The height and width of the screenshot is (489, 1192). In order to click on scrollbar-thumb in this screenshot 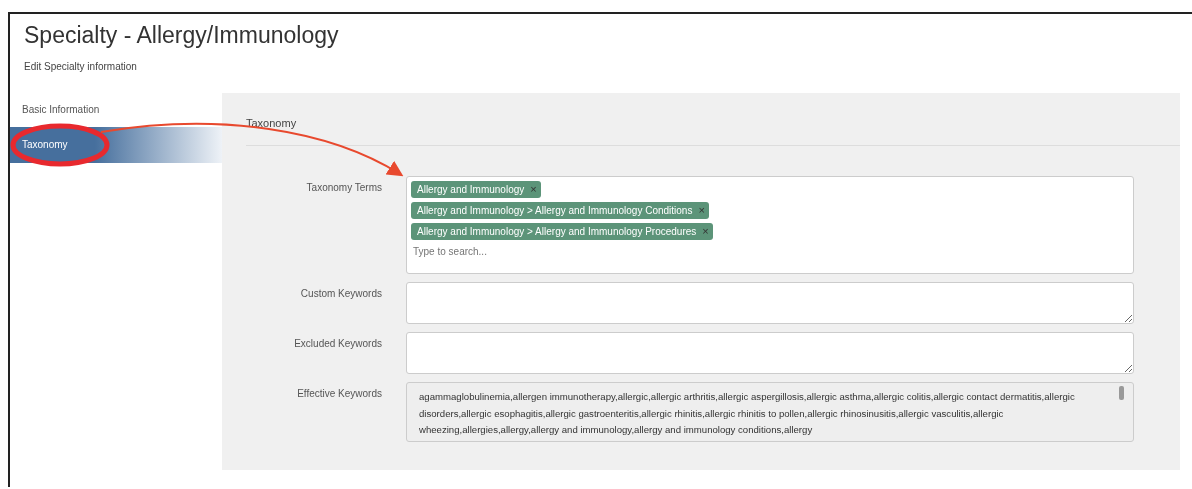, I will do `click(1121, 393)`.